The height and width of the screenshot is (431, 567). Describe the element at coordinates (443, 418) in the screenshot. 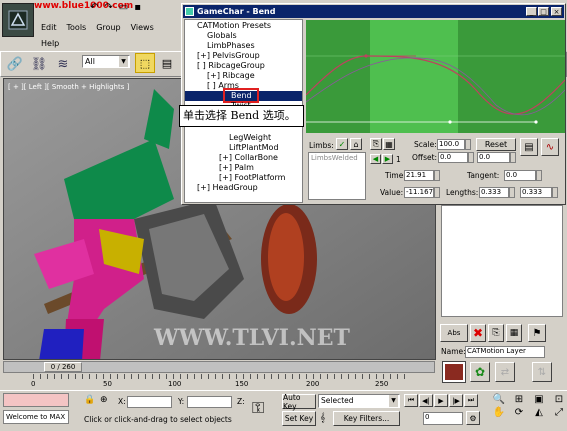

I see `current-frame-field: 0` at that location.